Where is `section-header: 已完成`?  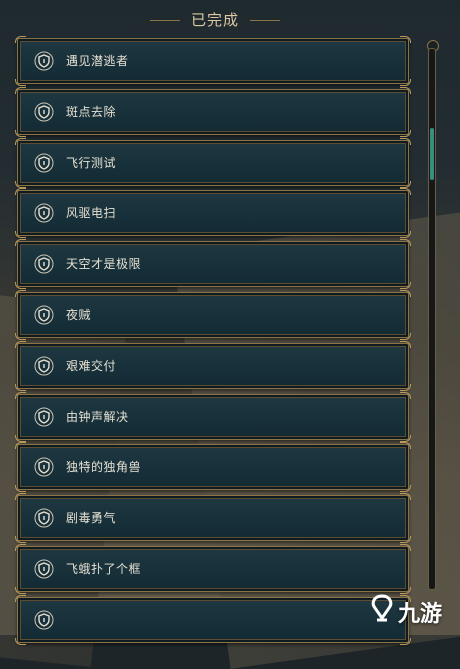
section-header: 已完成 is located at coordinates (215, 17).